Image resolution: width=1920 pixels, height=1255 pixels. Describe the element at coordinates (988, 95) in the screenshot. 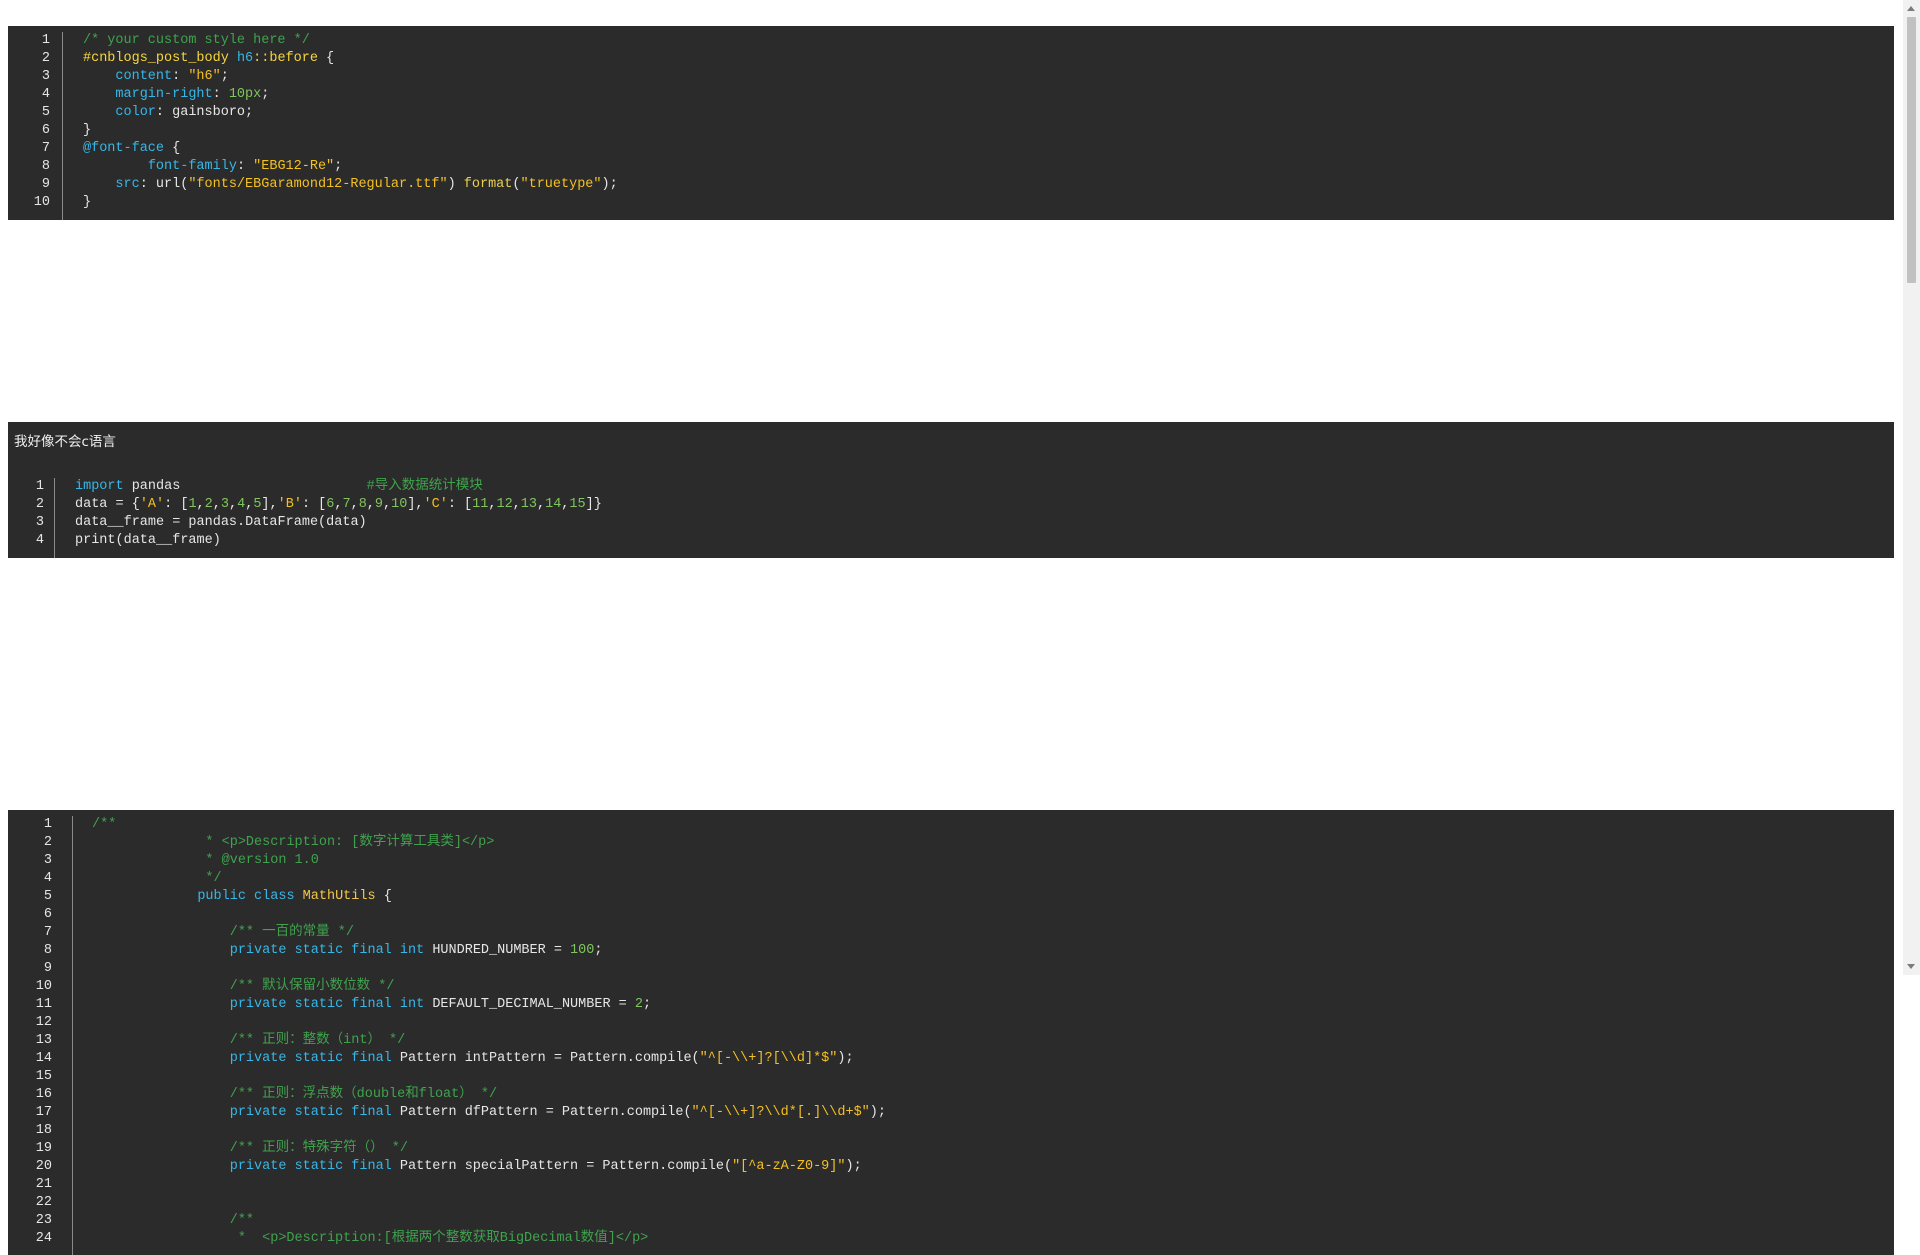

I see `code-line: margin-right: 10px;` at that location.